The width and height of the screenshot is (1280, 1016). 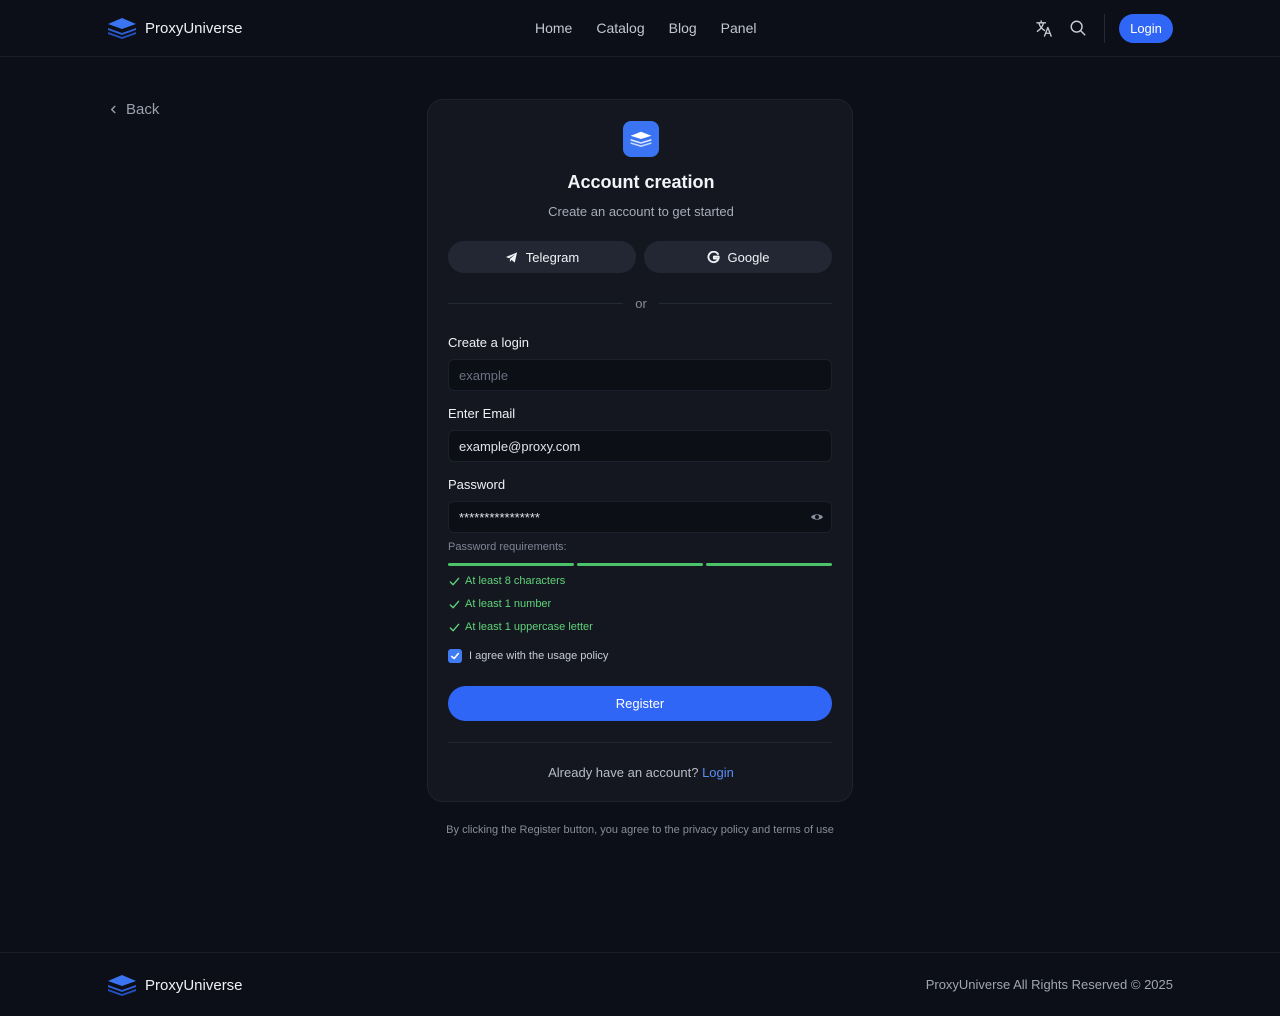 What do you see at coordinates (113, 109) in the screenshot?
I see `chevron-left-icon` at bounding box center [113, 109].